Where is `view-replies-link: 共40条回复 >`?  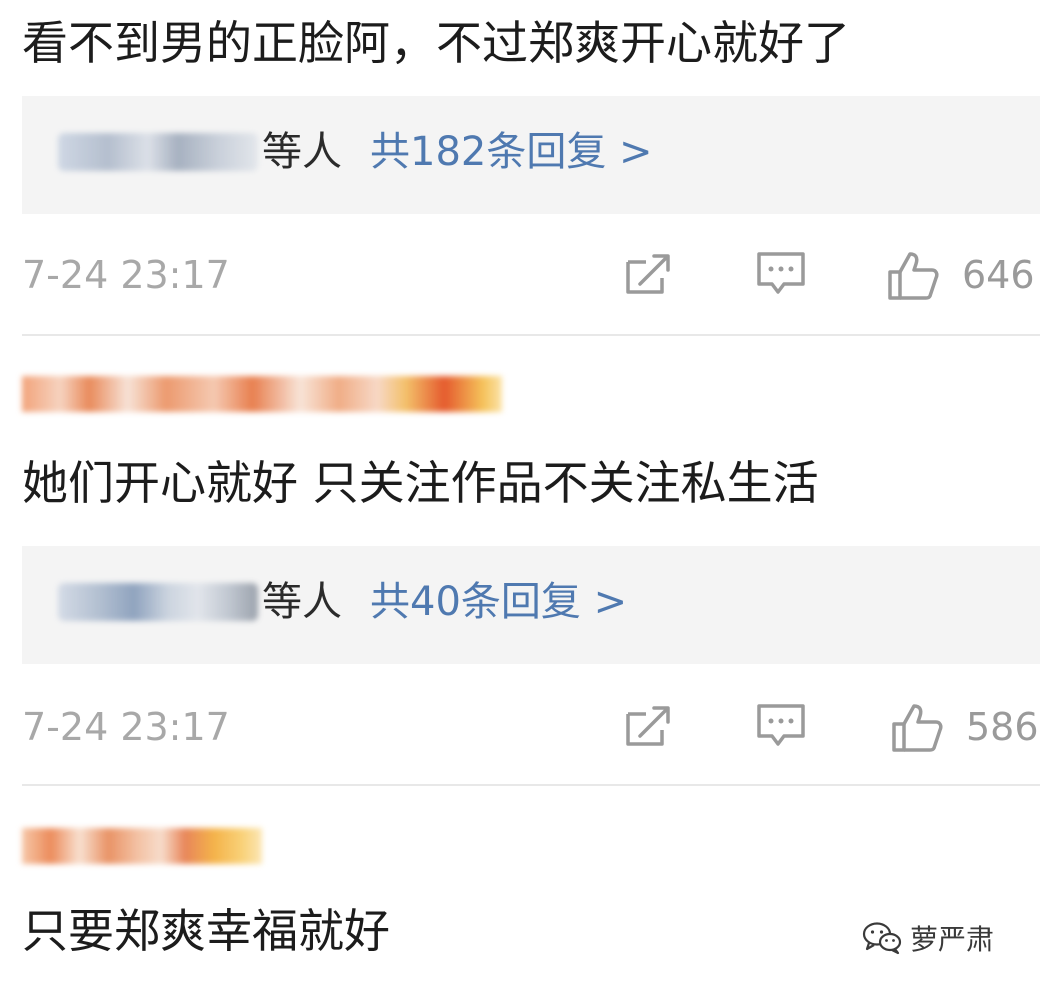 view-replies-link: 共40条回复 > is located at coordinates (498, 602).